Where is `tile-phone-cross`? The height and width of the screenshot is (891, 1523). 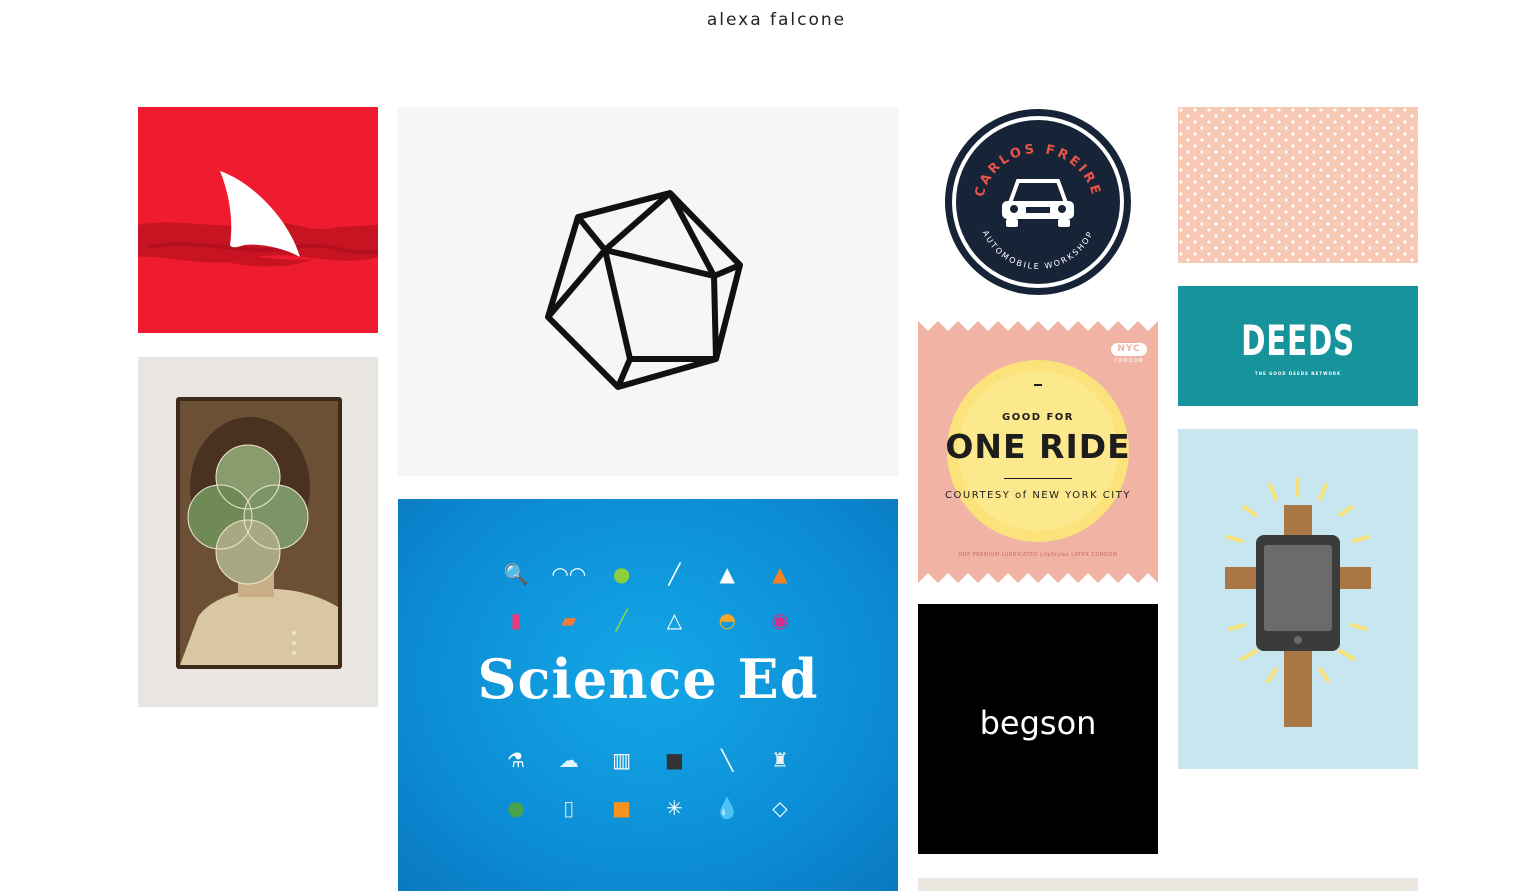 tile-phone-cross is located at coordinates (1298, 599).